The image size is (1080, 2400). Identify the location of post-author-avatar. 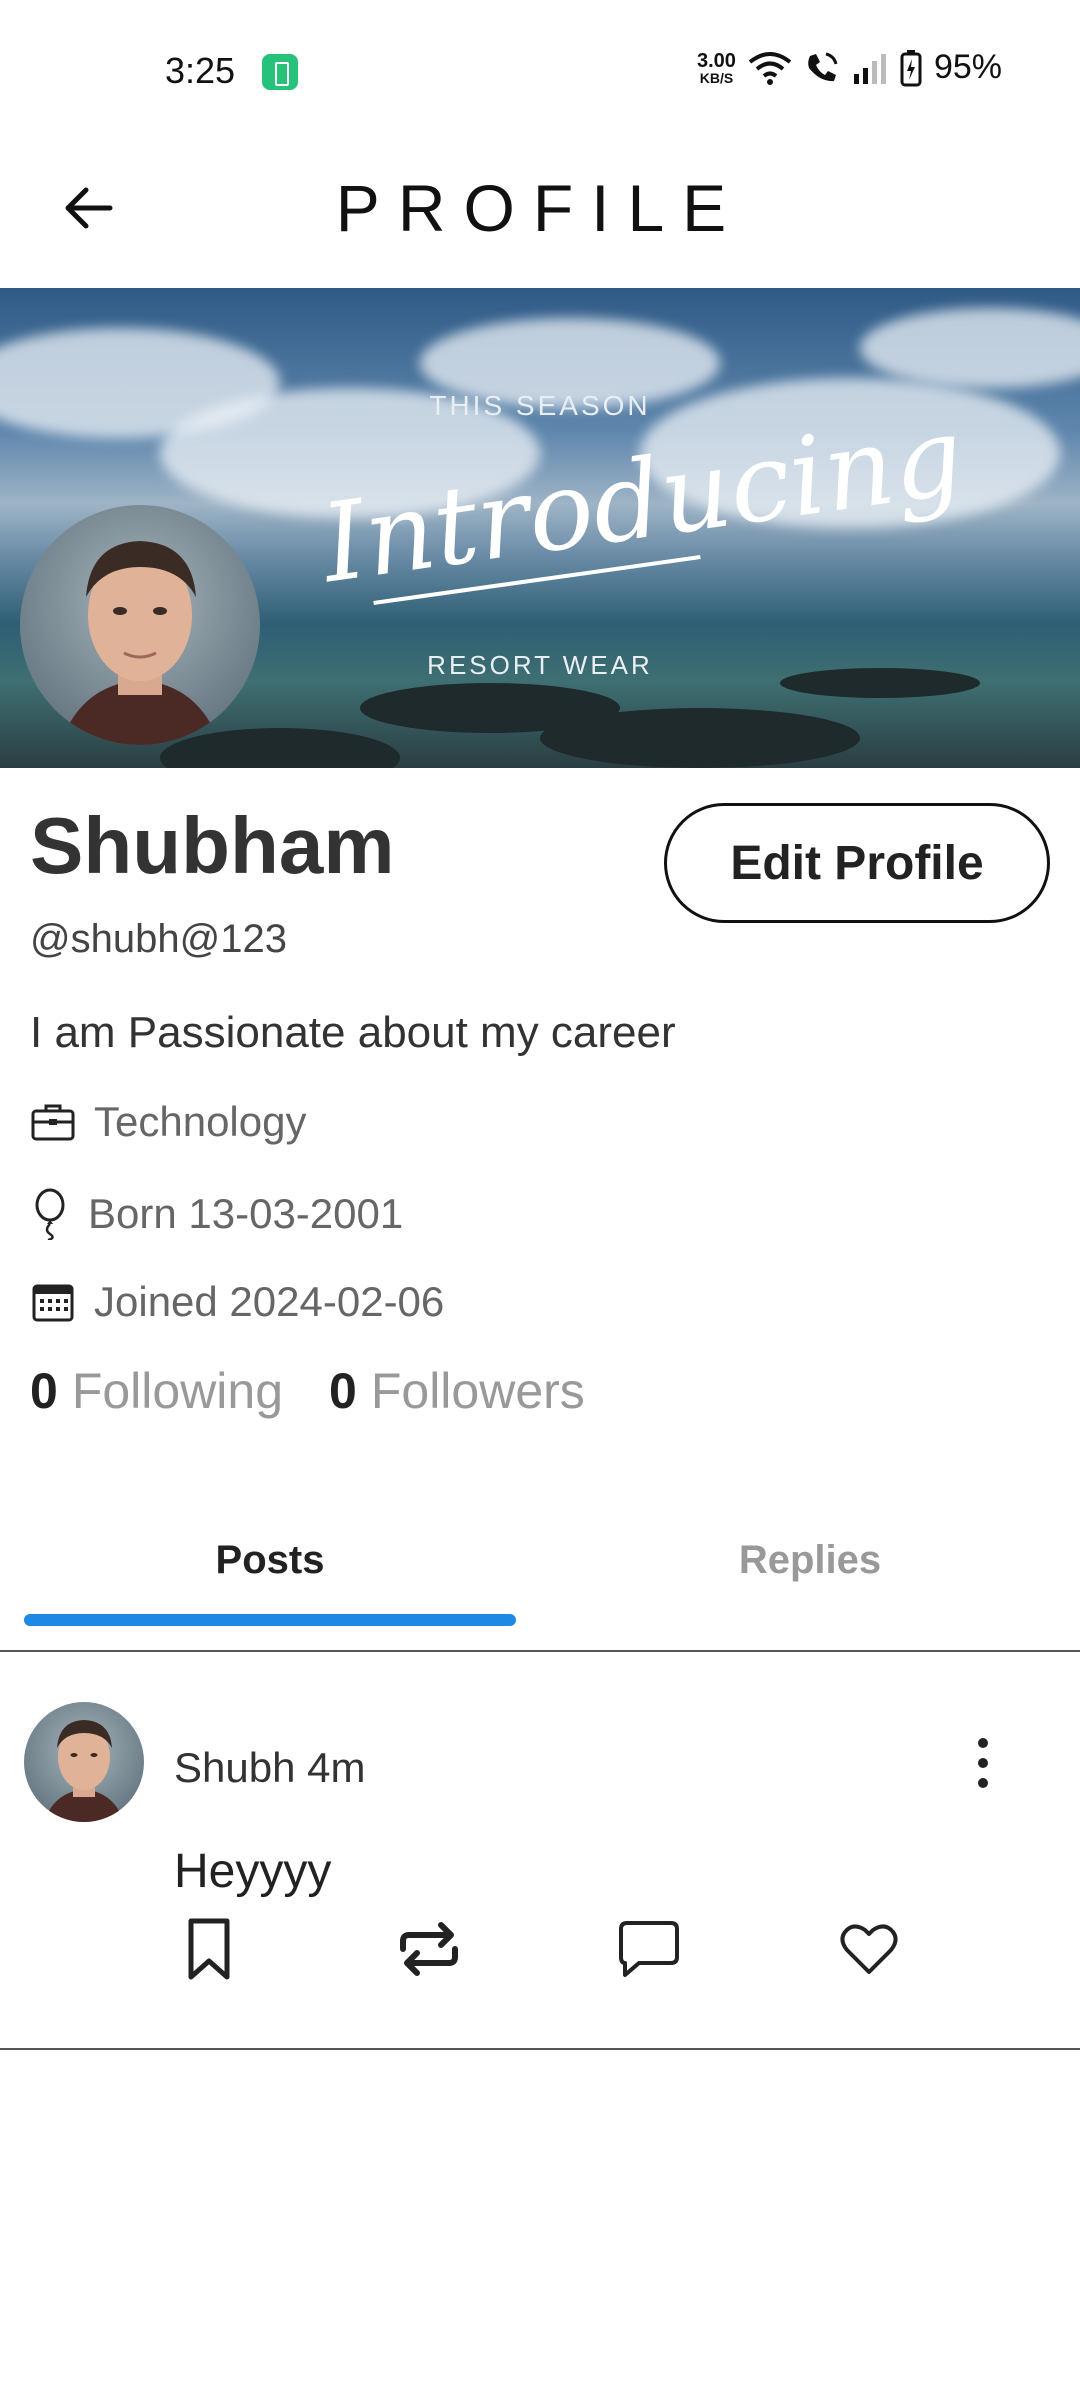
(84, 1762).